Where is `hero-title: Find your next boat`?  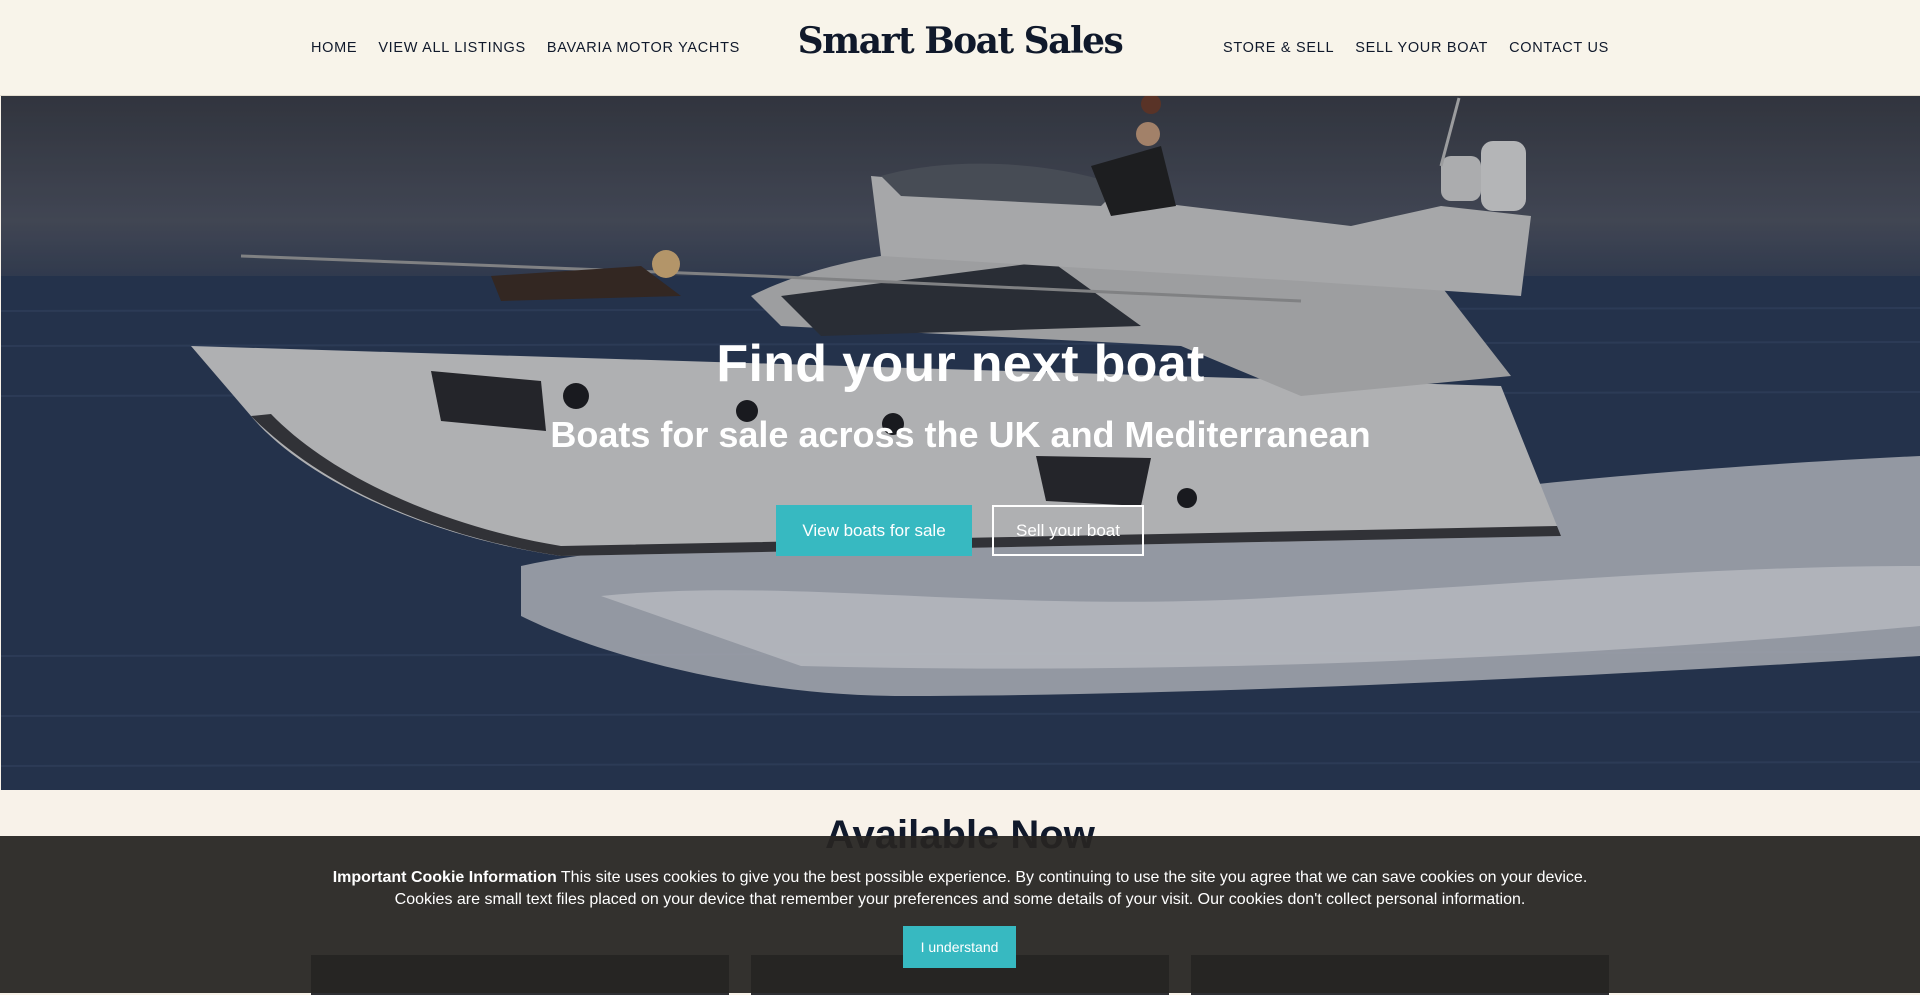
hero-title: Find your next boat is located at coordinates (960, 364).